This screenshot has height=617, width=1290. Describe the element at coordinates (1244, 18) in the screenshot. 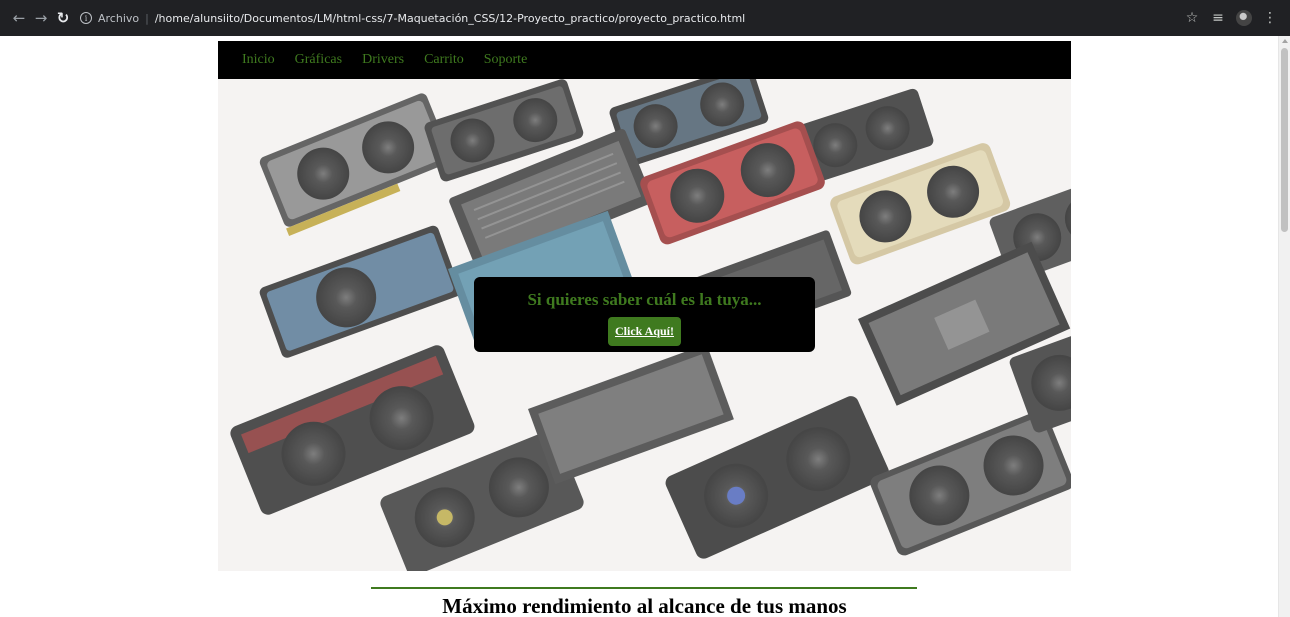

I see `profile-avatar-icon` at that location.